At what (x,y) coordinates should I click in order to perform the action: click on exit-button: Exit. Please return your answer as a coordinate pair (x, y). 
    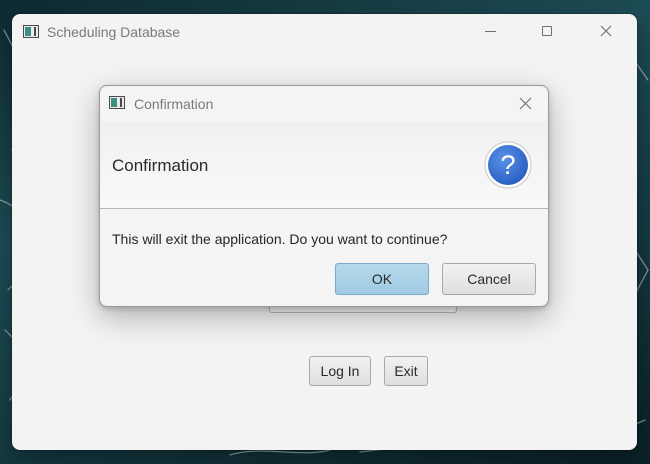
    Looking at the image, I should click on (406, 371).